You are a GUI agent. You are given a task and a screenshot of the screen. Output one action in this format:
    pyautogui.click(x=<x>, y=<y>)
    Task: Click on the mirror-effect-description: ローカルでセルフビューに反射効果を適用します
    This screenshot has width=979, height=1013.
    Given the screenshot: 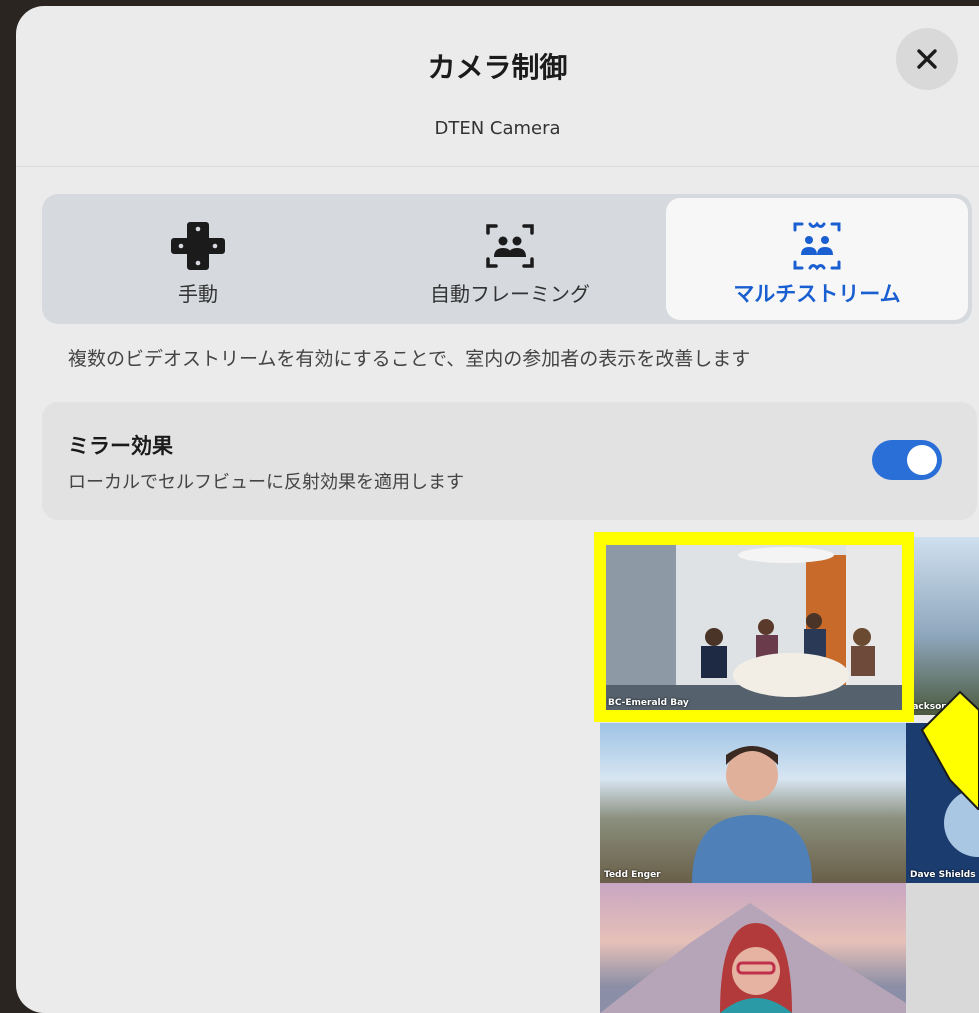 What is the action you would take?
    pyautogui.click(x=266, y=482)
    